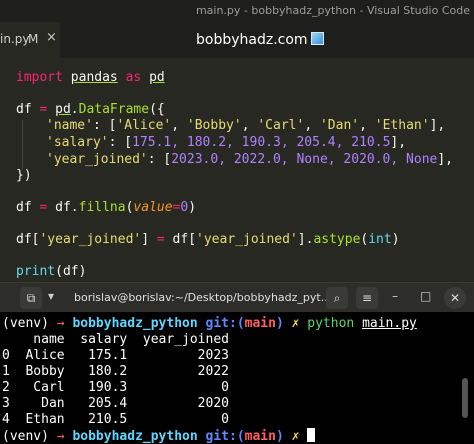  I want to click on number-list: 2023.0, 2022.0, None, 2020.0, None, so click(304, 159).